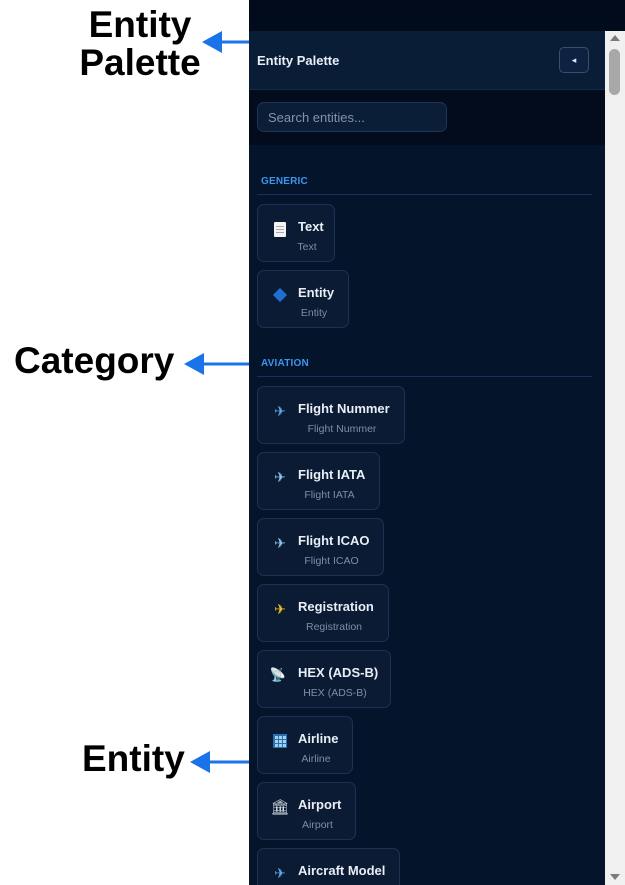 The height and width of the screenshot is (885, 625). I want to click on entity-card-aircraft-model: ✈ Aircraft Model, so click(328, 866).